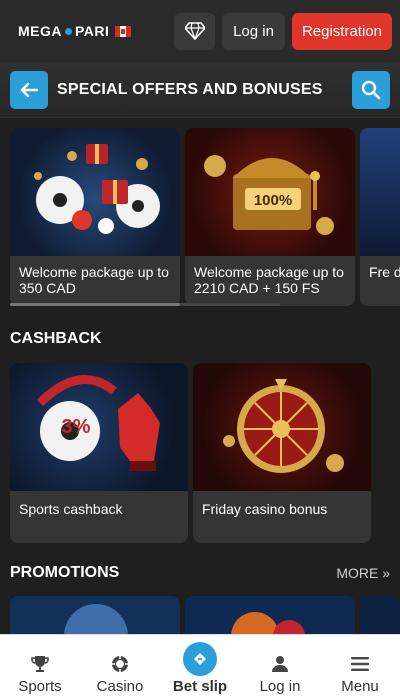 The image size is (400, 700). I want to click on cashback-label: Friday casino bonus, so click(265, 509).